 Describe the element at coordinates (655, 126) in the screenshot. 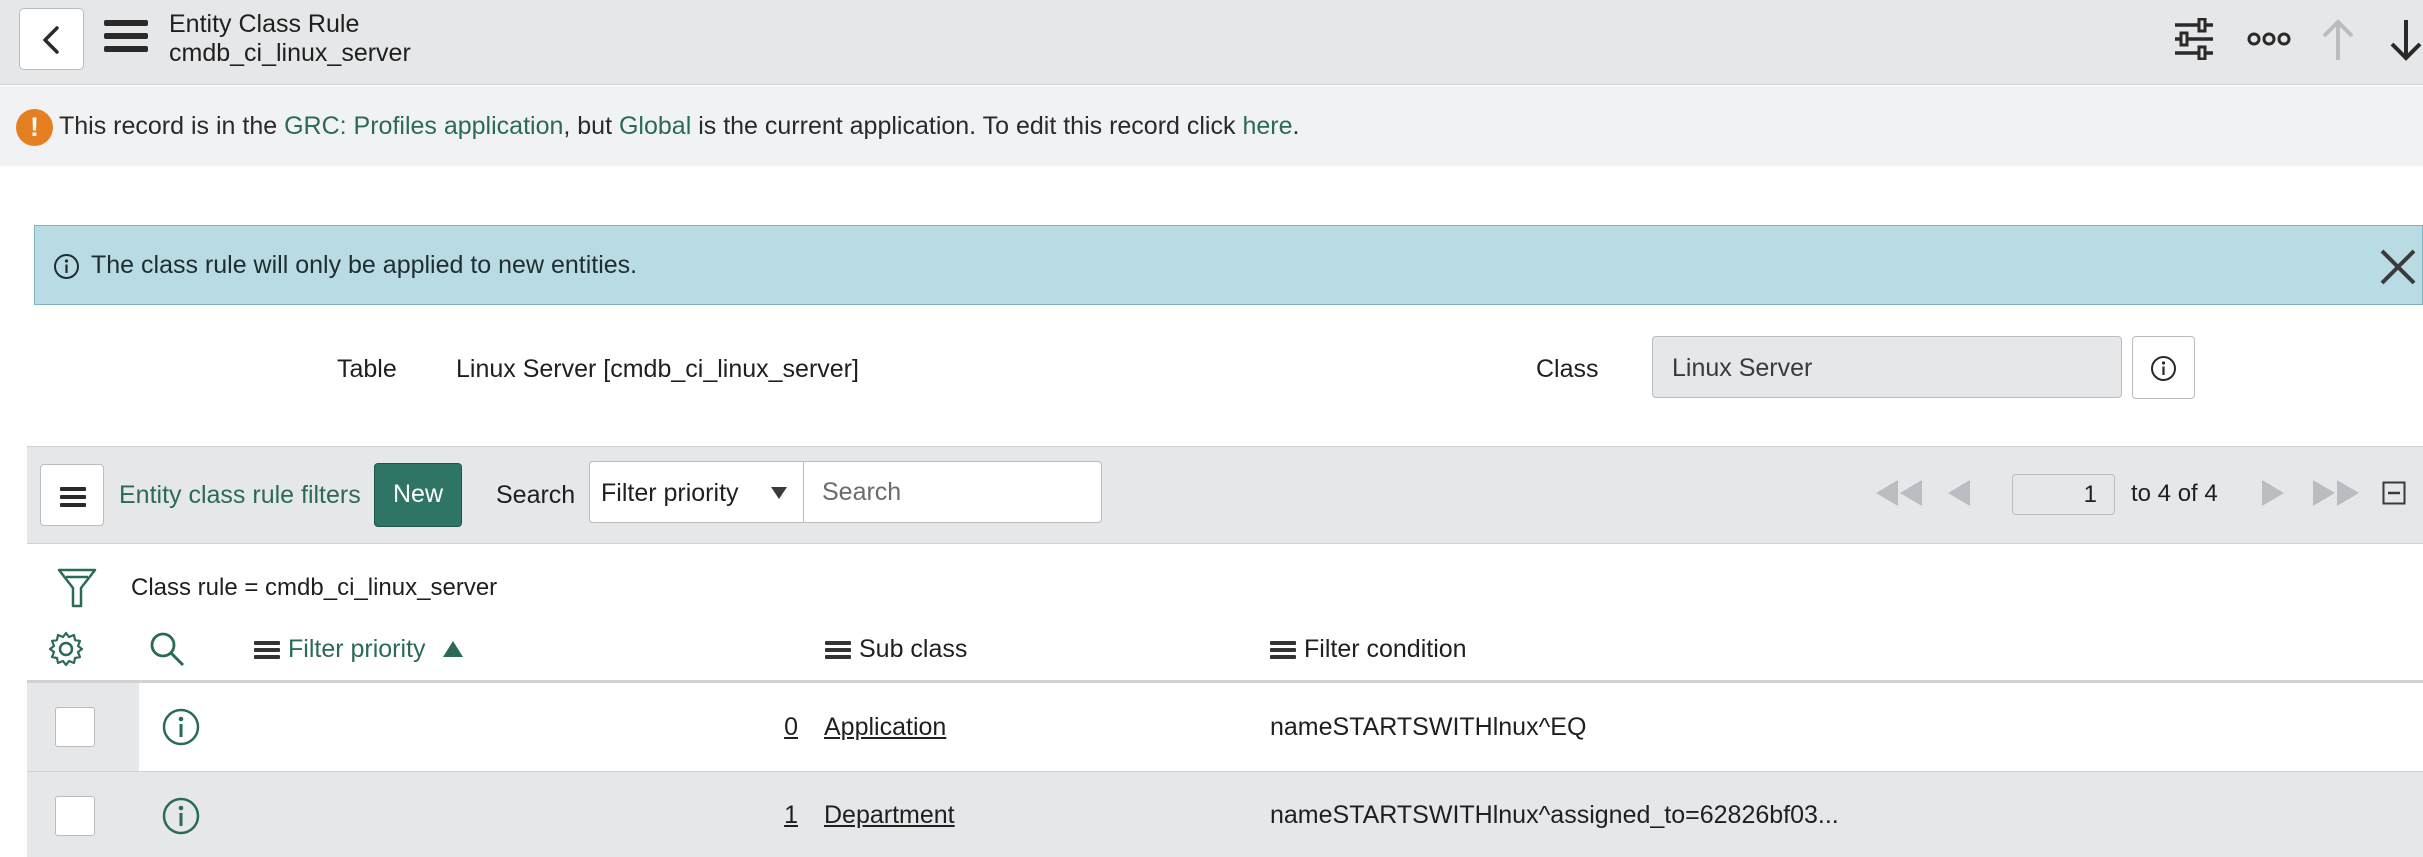

I see `current-app-link: Global` at that location.